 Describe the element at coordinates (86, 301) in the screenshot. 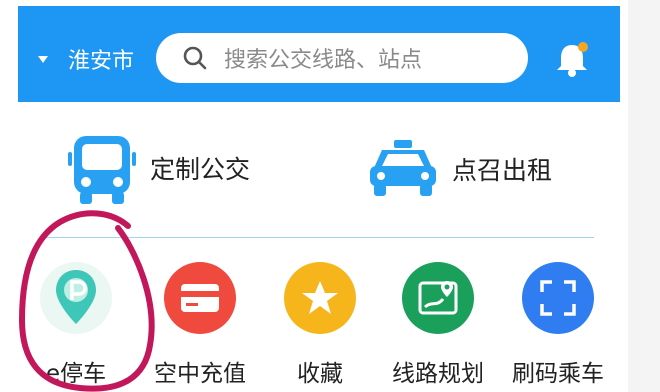

I see `annotation-circle` at that location.